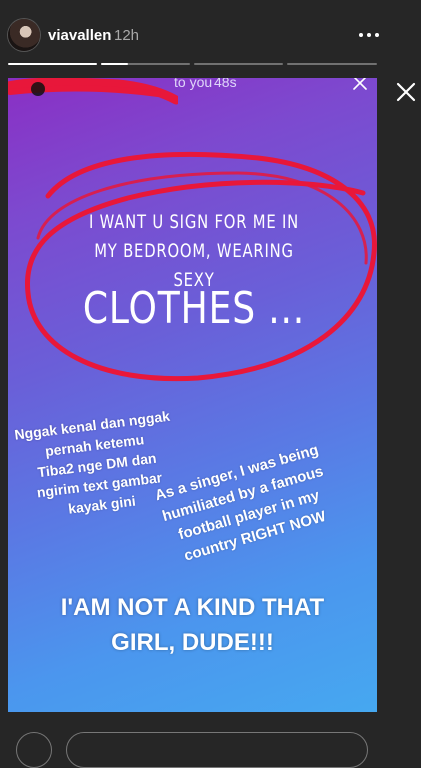 Image resolution: width=421 pixels, height=768 pixels. Describe the element at coordinates (210, 30) in the screenshot. I see `story-header: viavallen 12h` at that location.